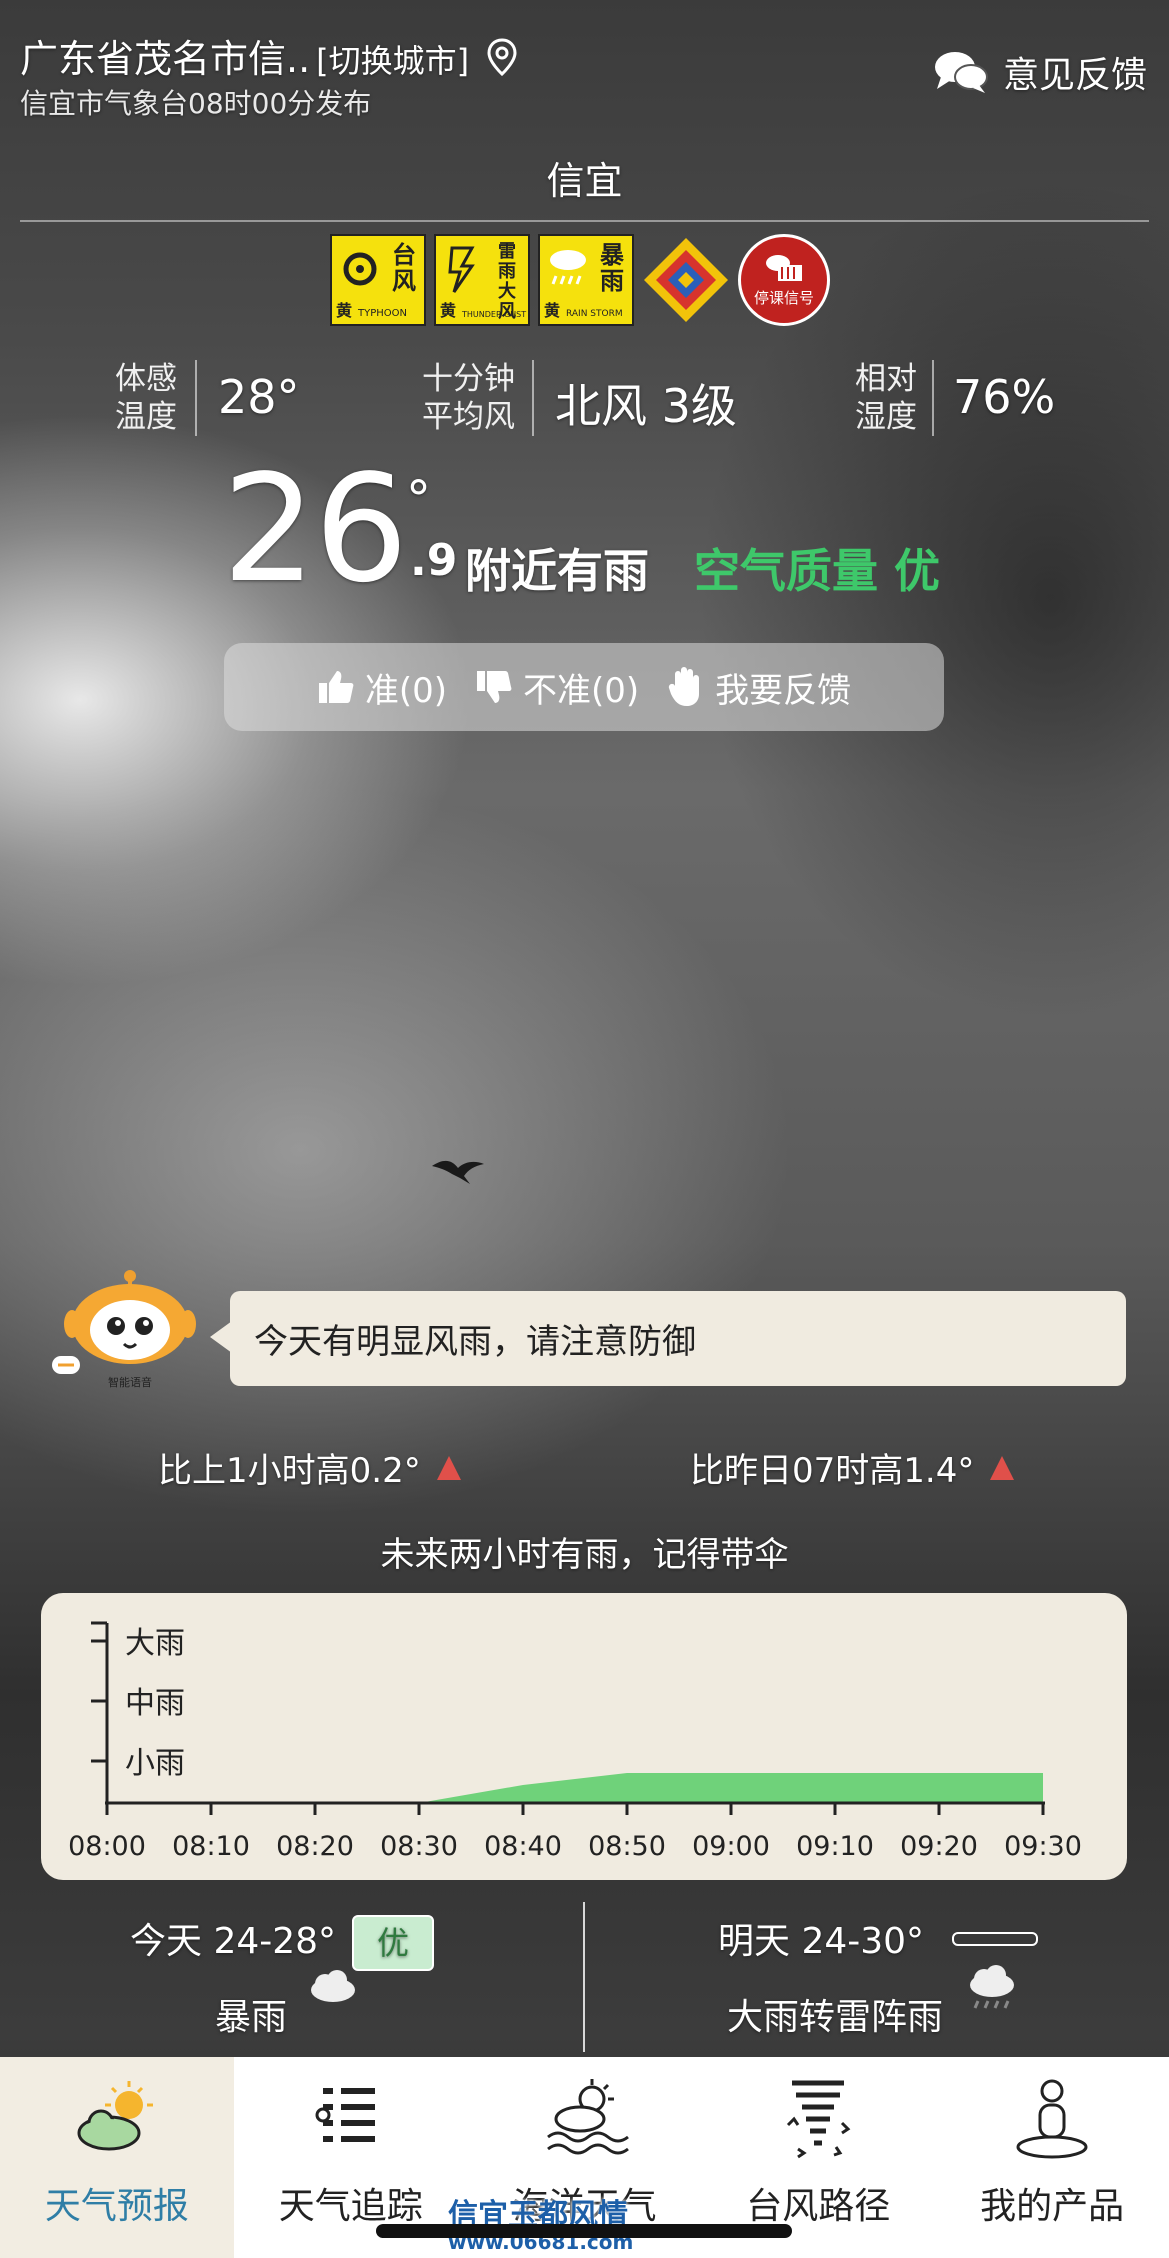 The width and height of the screenshot is (1169, 2258). What do you see at coordinates (378, 280) in the screenshot?
I see `typhoon-warning: 台风 黄 TYPHOON` at bounding box center [378, 280].